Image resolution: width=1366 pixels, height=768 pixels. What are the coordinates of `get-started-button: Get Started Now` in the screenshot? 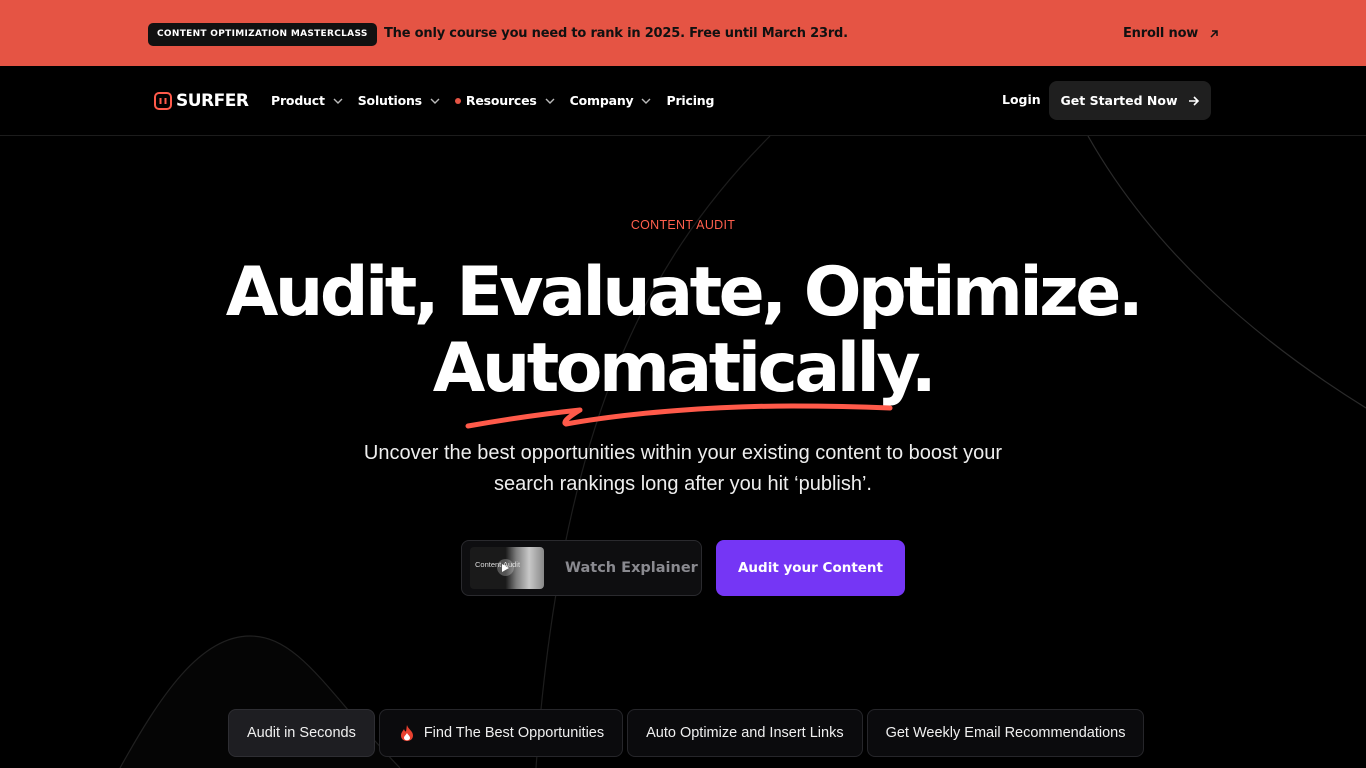 It's located at (1130, 100).